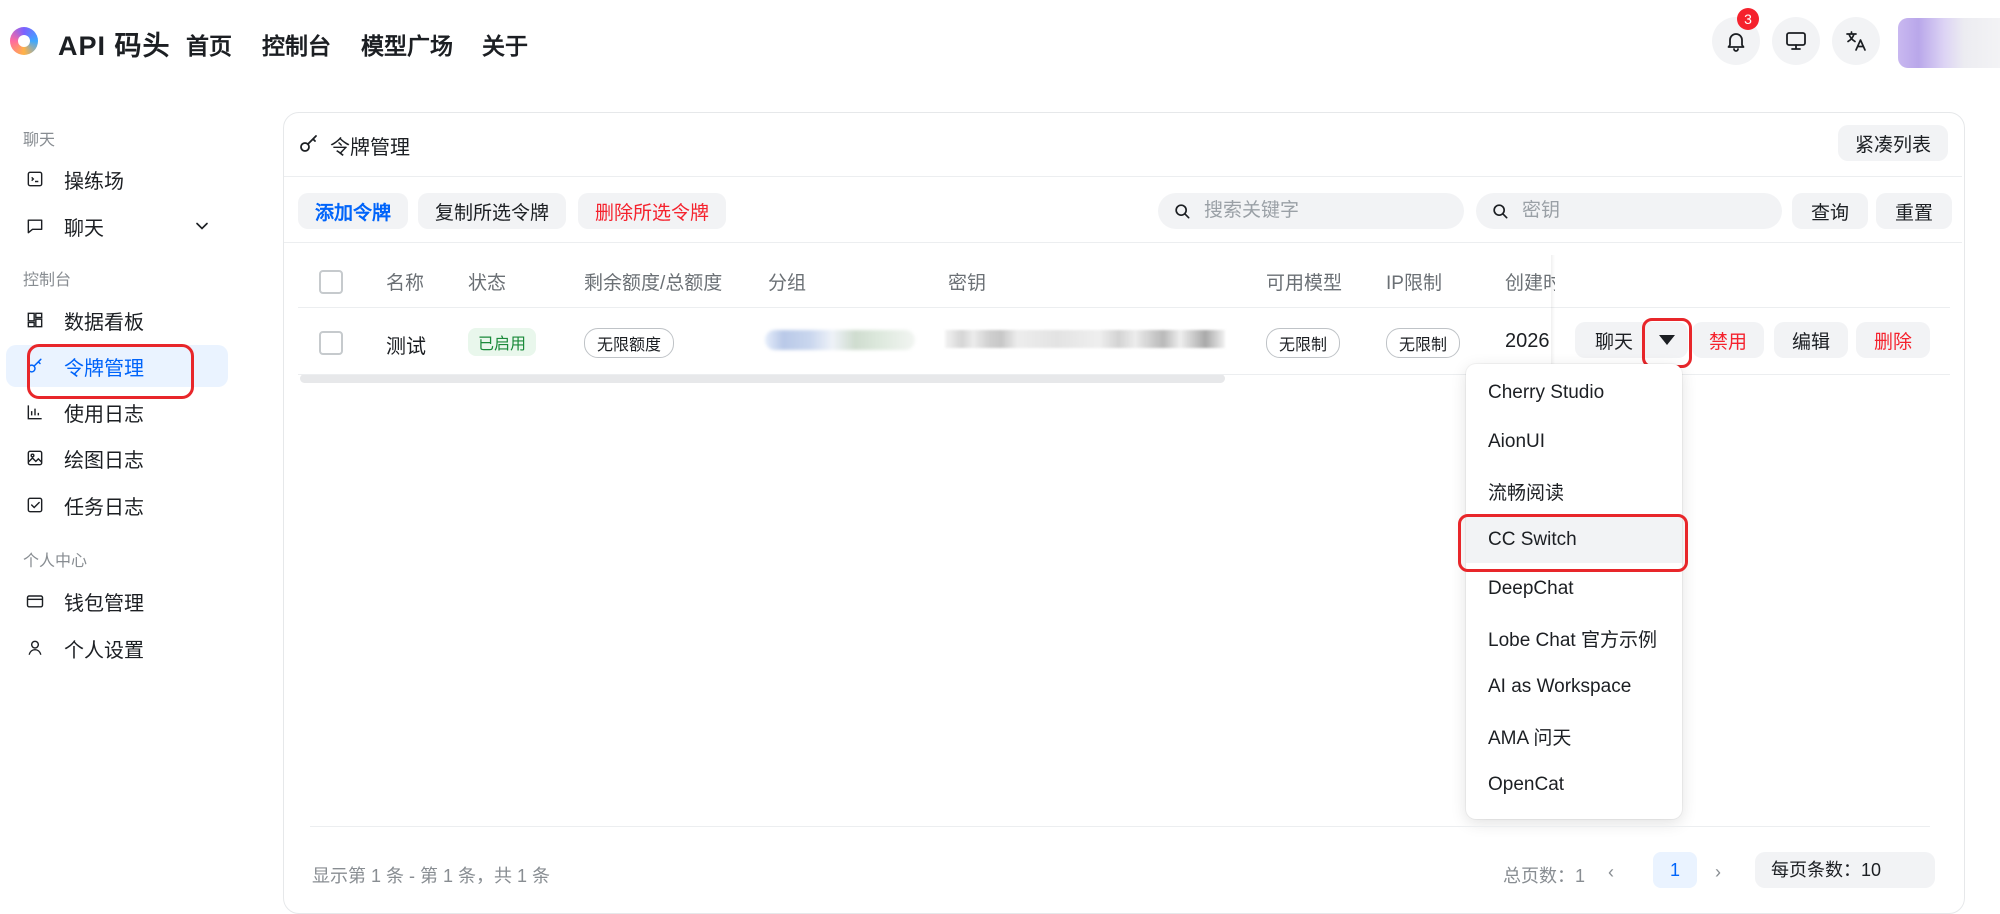  What do you see at coordinates (353, 211) in the screenshot?
I see `add-token-button: 添加令牌` at bounding box center [353, 211].